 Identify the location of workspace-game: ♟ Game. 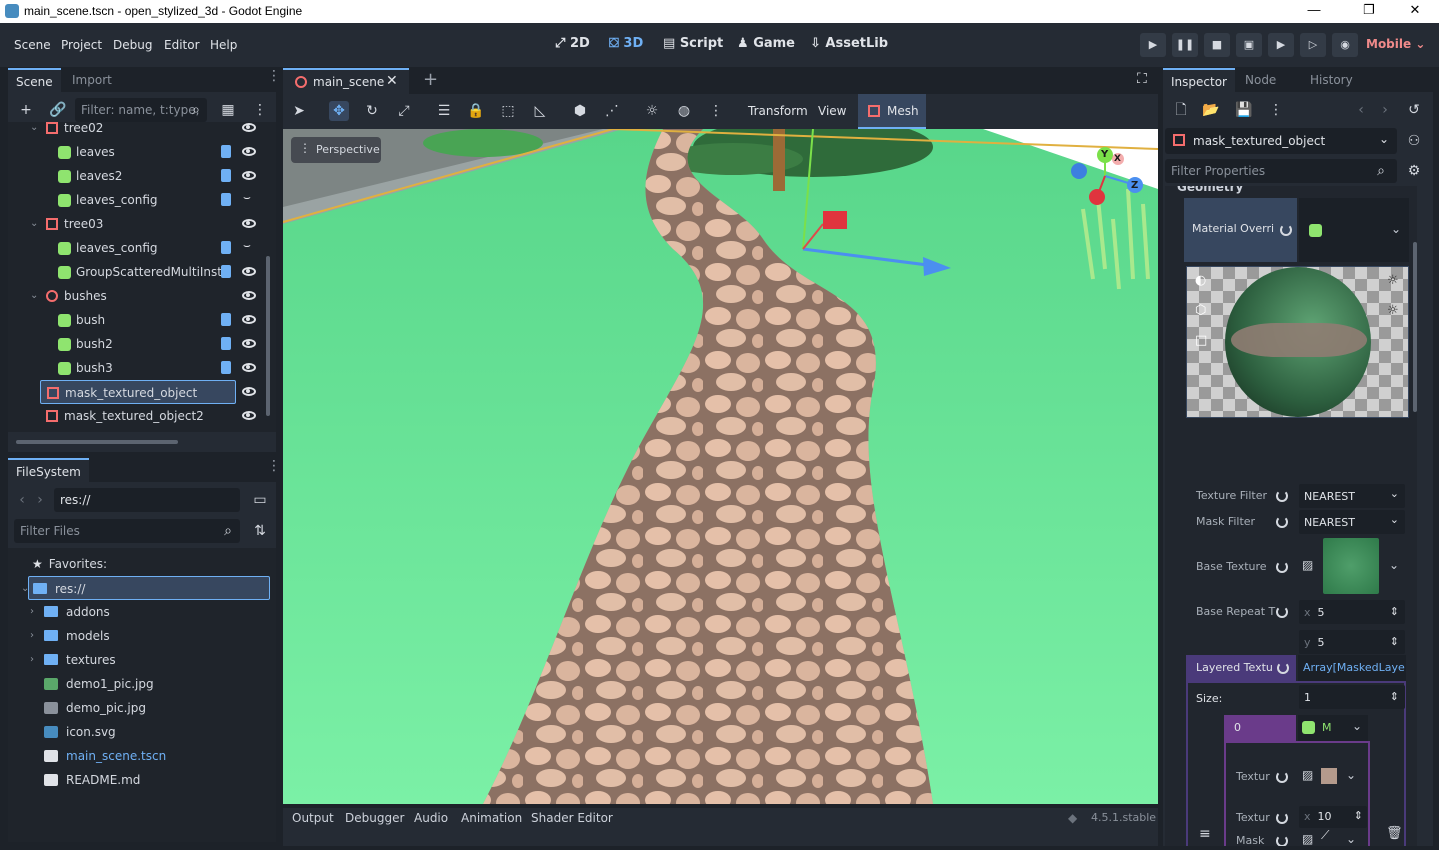
(766, 43).